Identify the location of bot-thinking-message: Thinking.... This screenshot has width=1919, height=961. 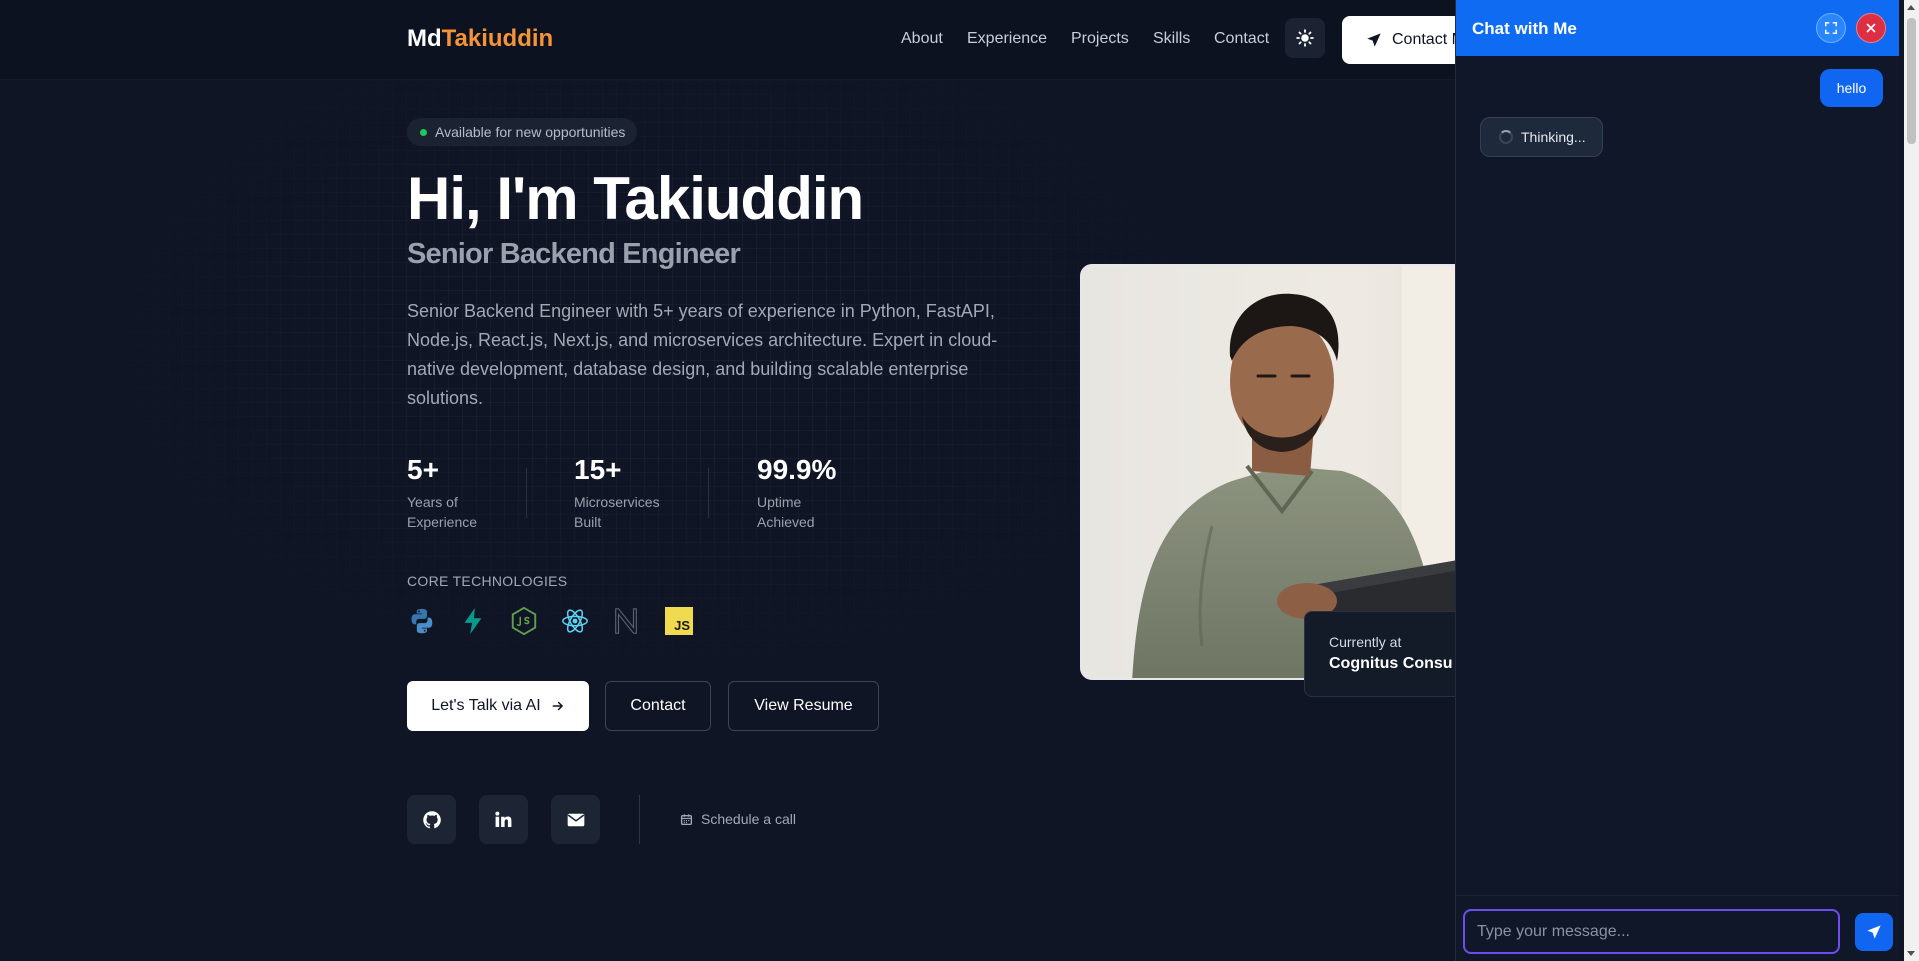
(1541, 137).